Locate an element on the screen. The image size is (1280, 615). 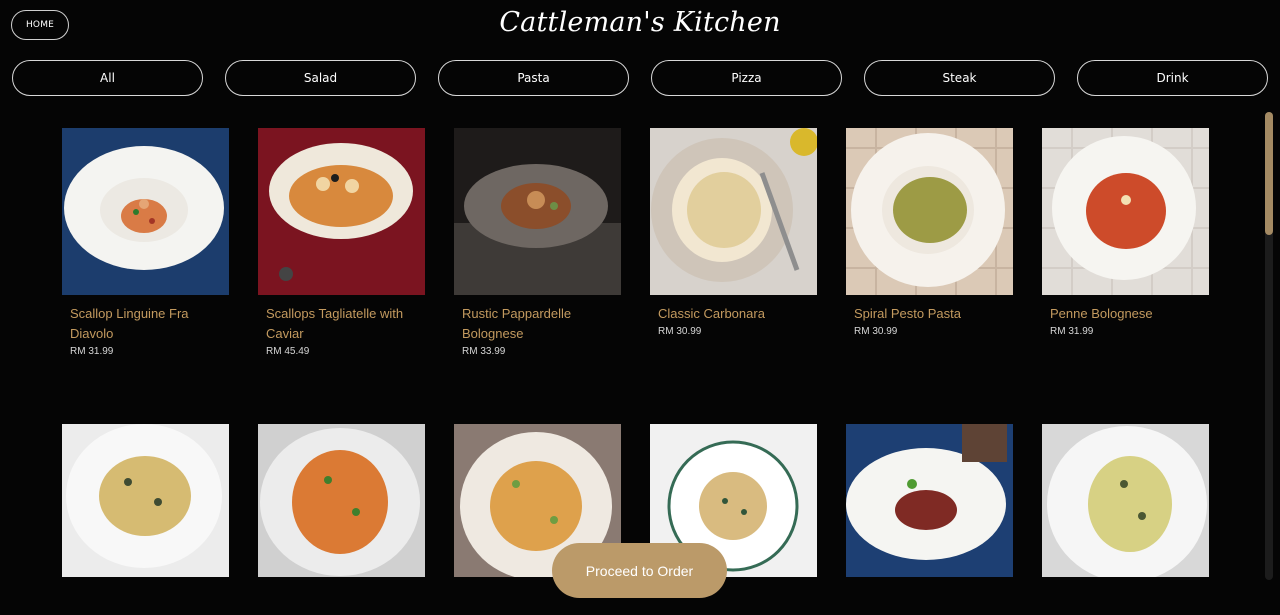
vertical-scrollbar is located at coordinates (1269, 346).